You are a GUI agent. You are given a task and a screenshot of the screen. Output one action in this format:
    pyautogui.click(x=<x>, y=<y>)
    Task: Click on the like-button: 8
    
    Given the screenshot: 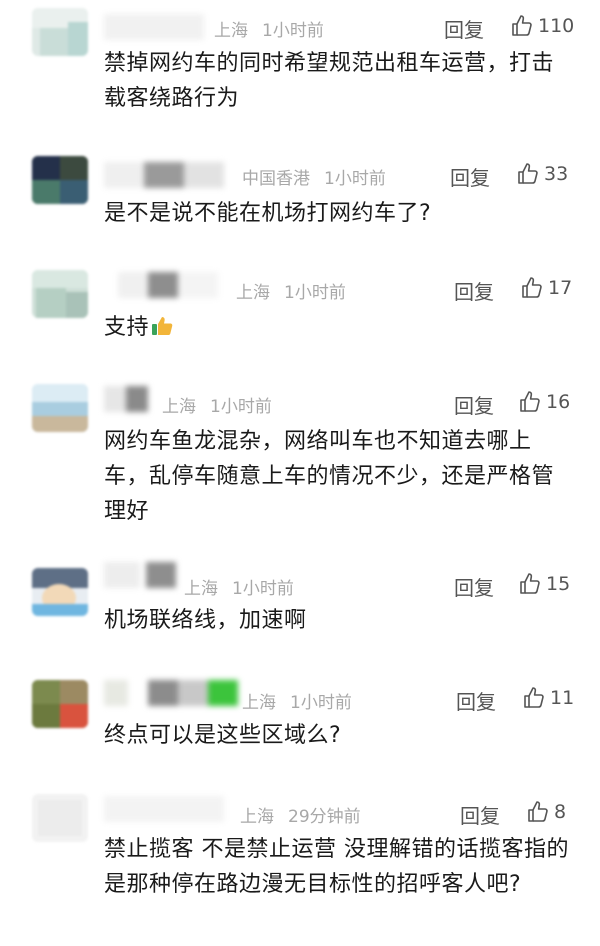 What is the action you would take?
    pyautogui.click(x=546, y=812)
    